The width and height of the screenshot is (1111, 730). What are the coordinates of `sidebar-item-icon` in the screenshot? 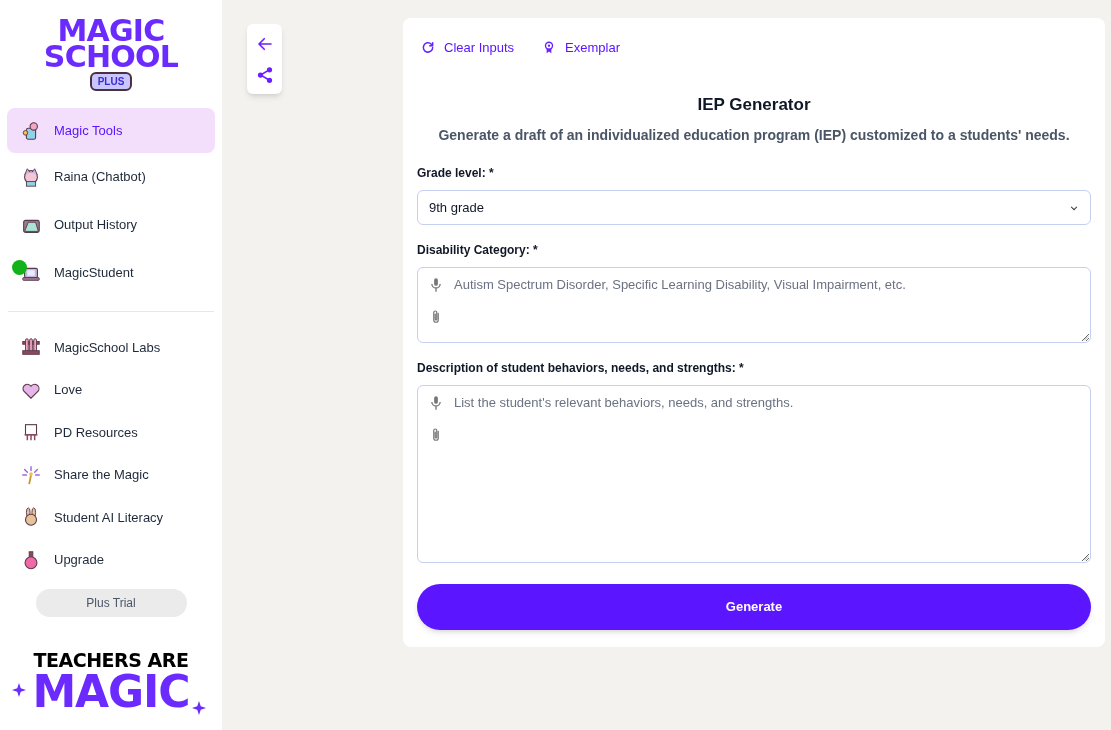 It's located at (31, 474).